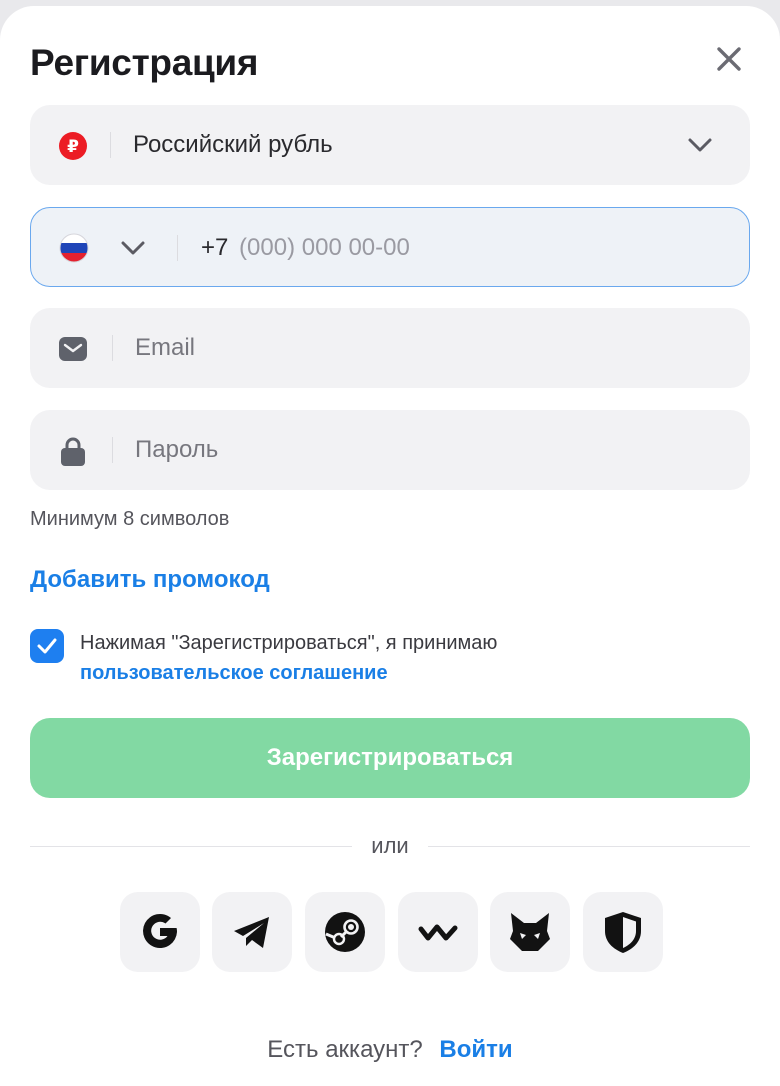  What do you see at coordinates (73, 349) in the screenshot?
I see `envelope-icon` at bounding box center [73, 349].